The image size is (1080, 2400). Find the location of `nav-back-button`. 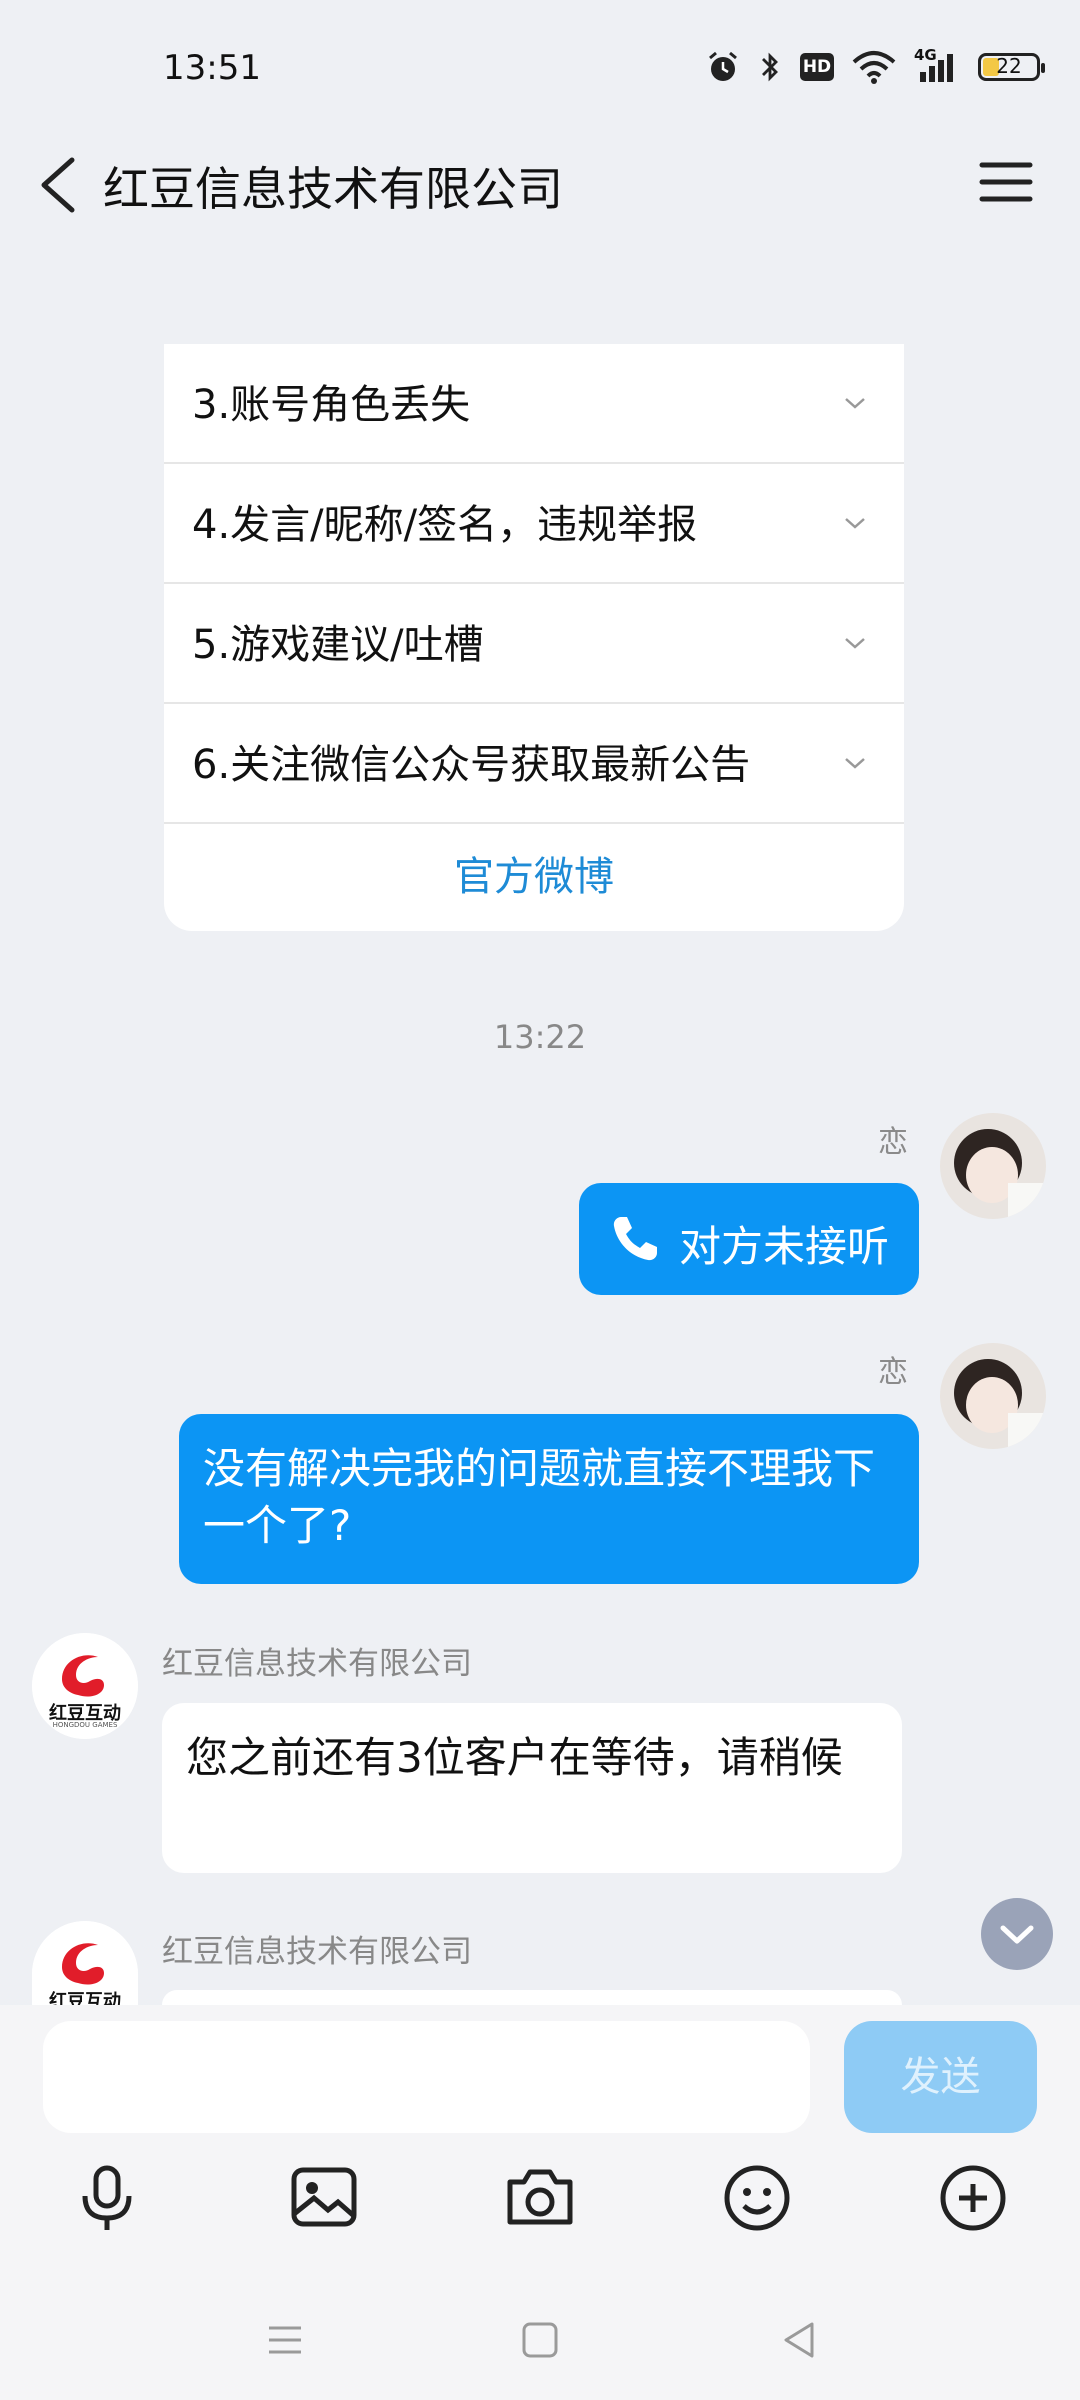

nav-back-button is located at coordinates (800, 2342).